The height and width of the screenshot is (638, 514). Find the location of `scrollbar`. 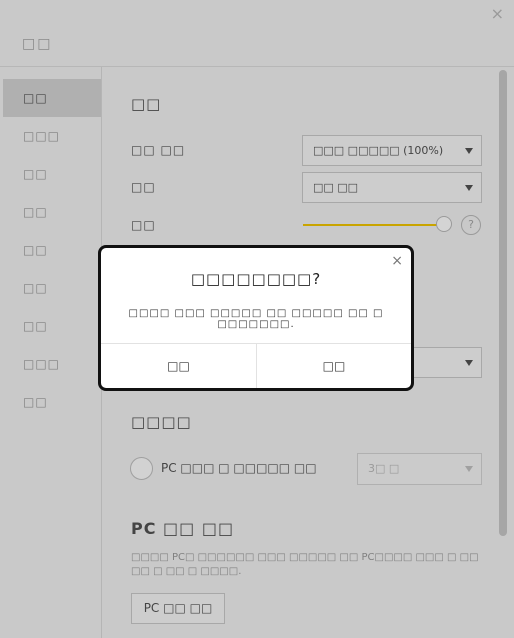

scrollbar is located at coordinates (503, 303).